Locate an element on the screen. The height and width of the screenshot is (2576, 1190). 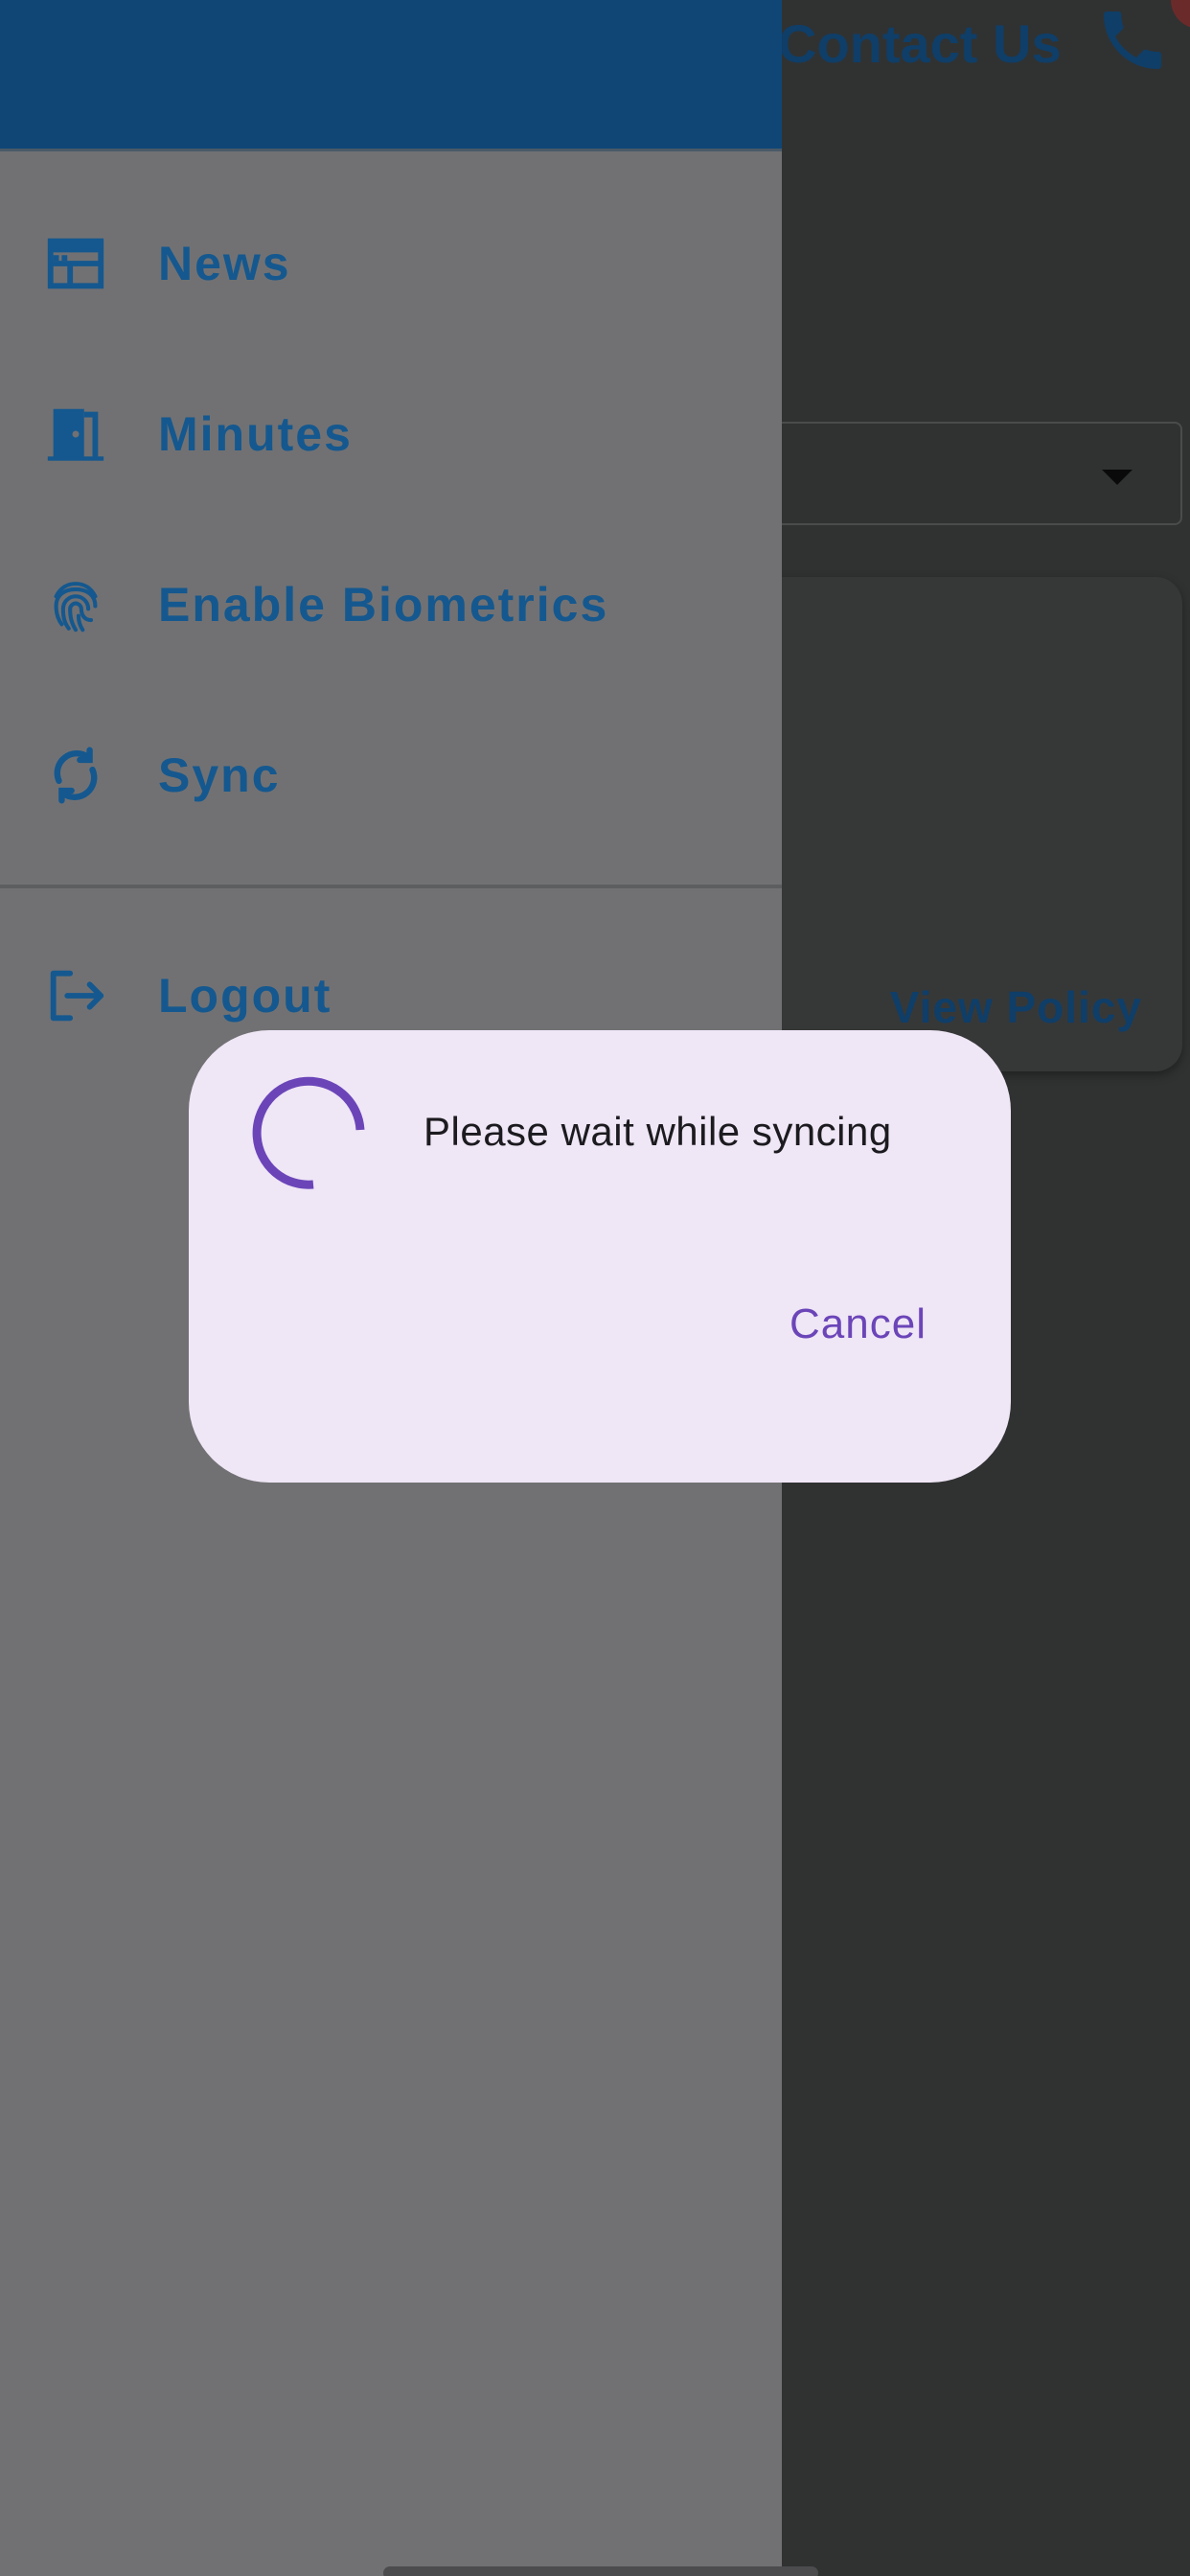
logout-icon is located at coordinates (76, 996).